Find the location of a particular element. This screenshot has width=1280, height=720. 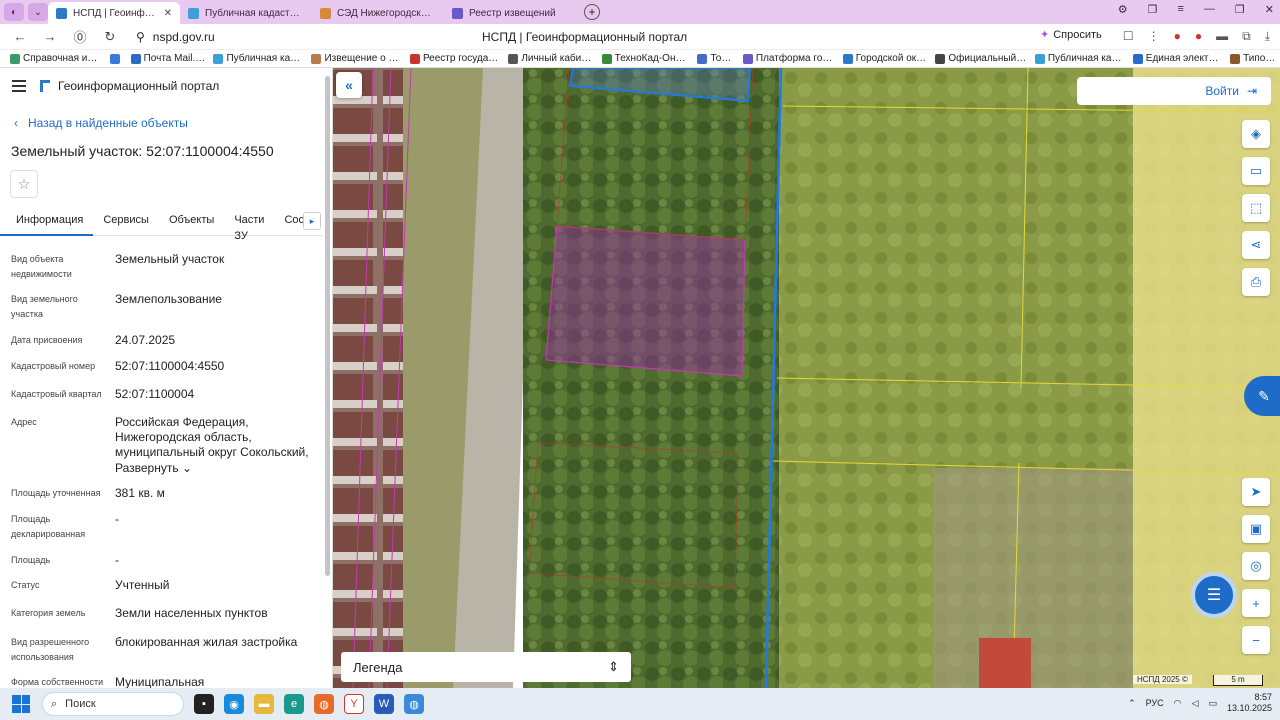

attribute-key: Вид объекта недвижимости is located at coordinates (41, 266).